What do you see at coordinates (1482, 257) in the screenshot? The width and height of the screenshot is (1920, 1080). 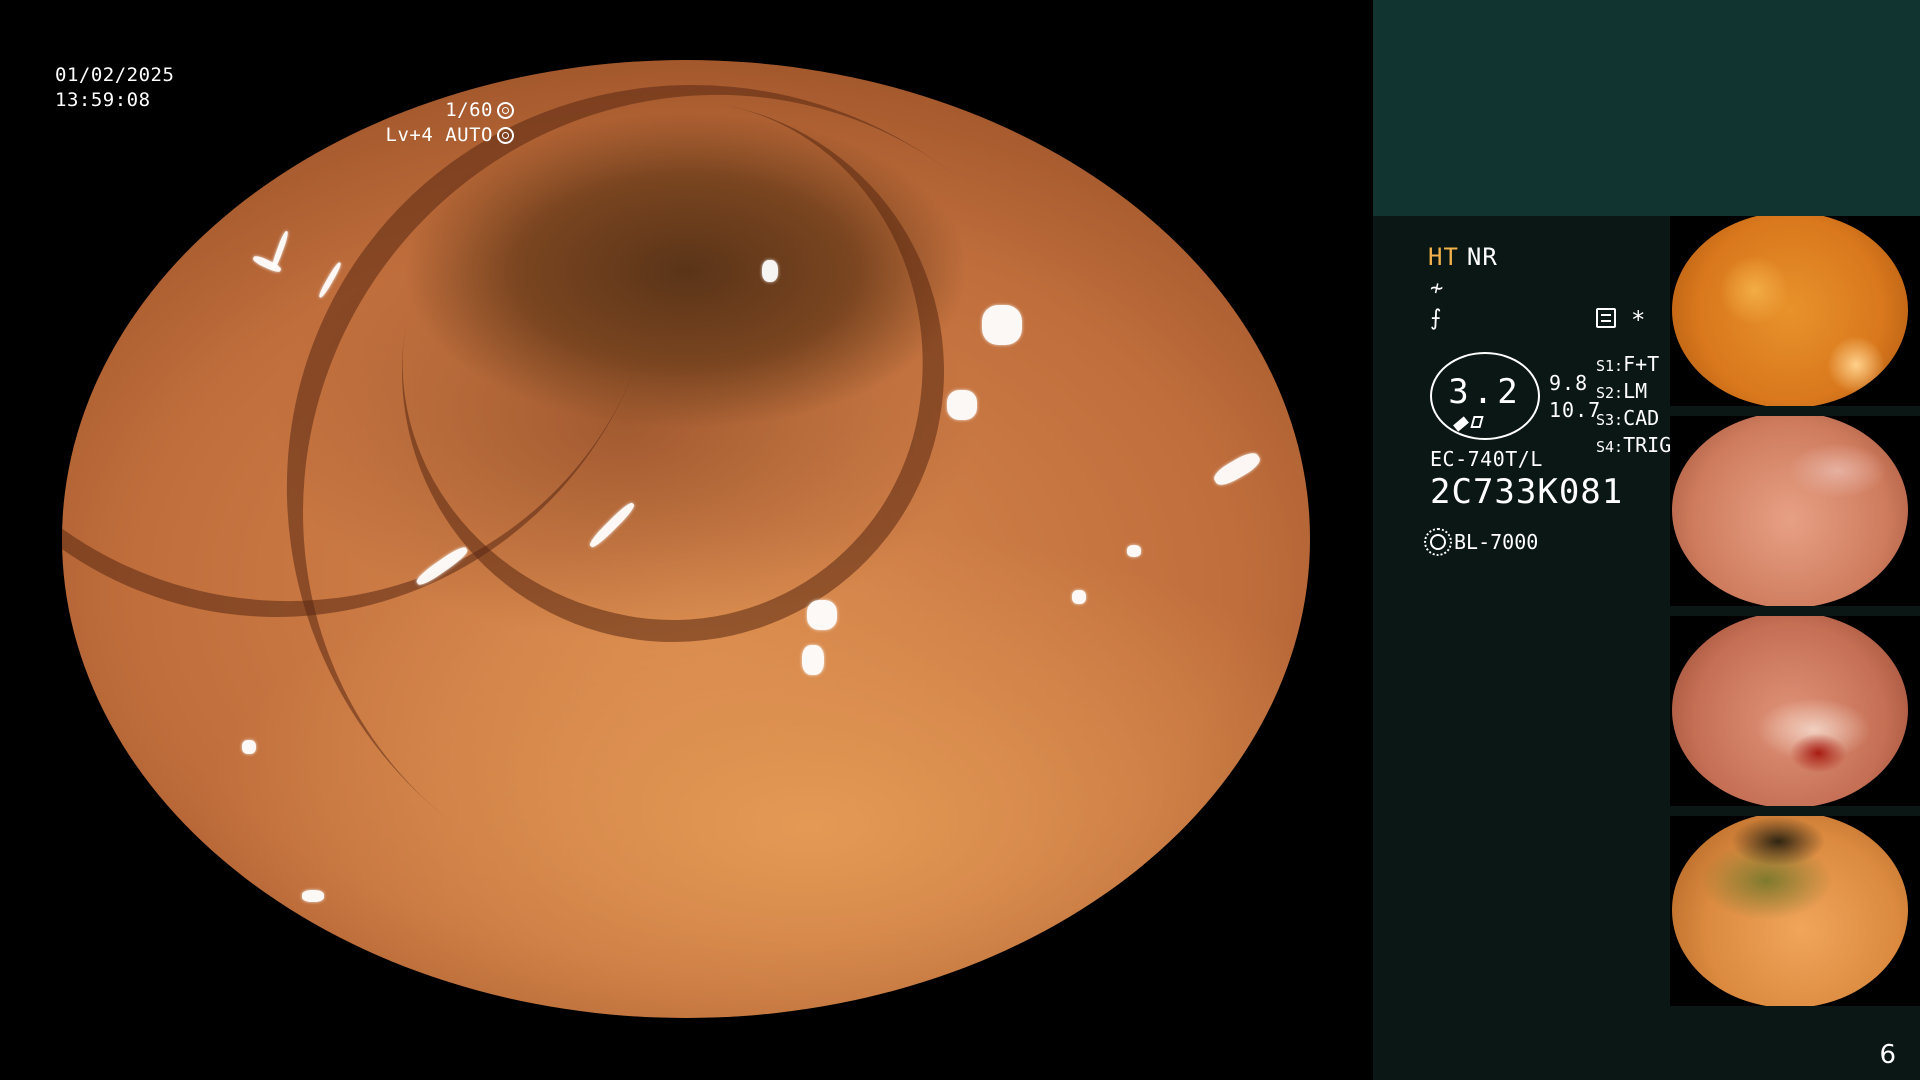 I see `mode-nr-label: NR` at bounding box center [1482, 257].